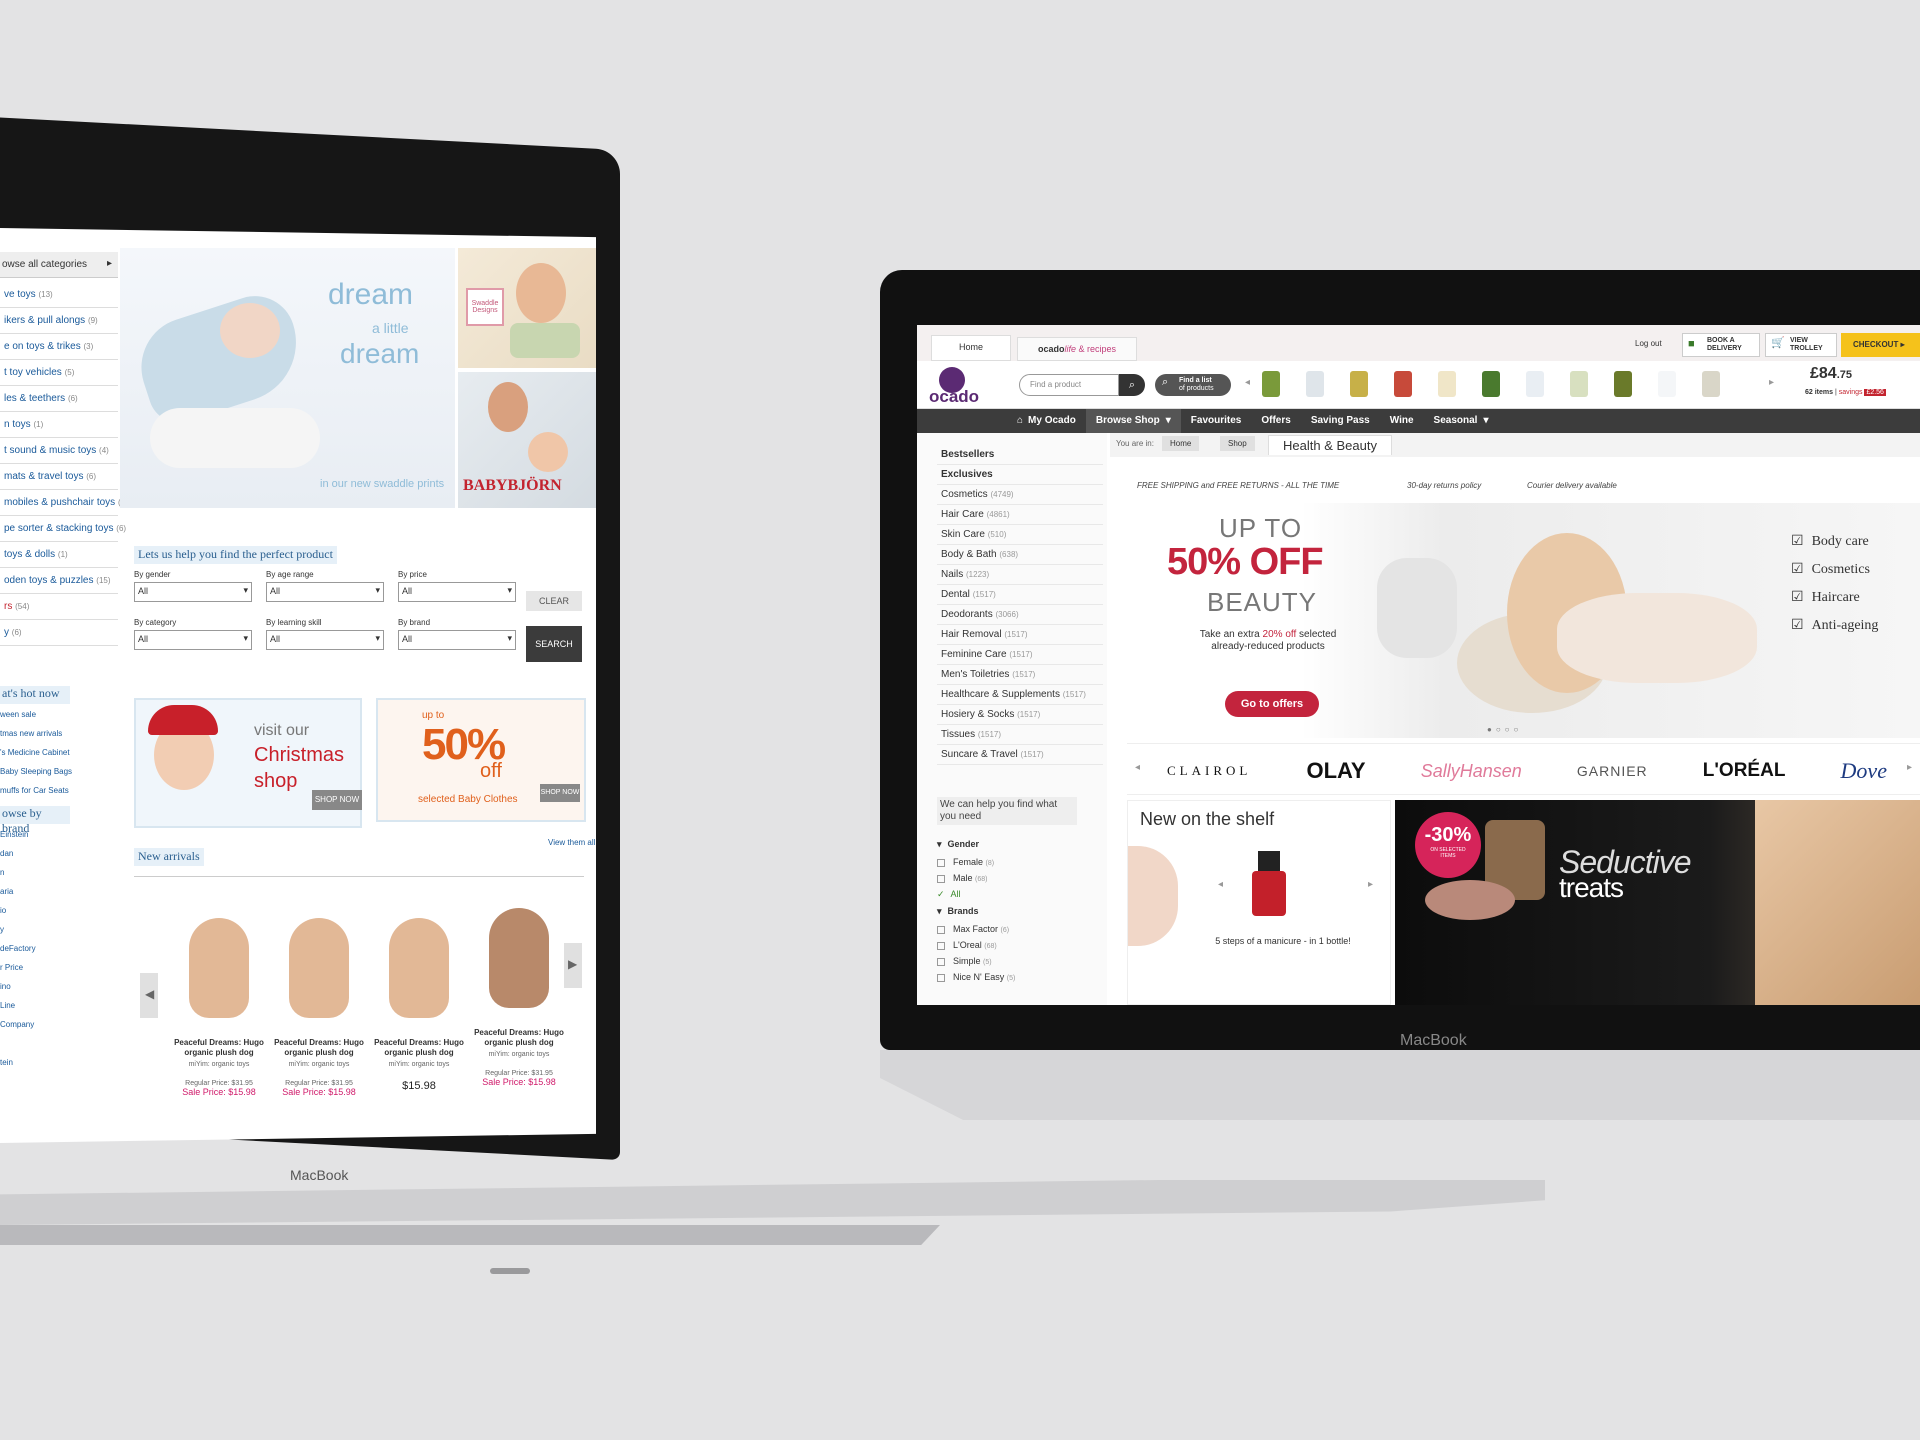 The width and height of the screenshot is (1920, 1440). I want to click on category-item: mats & travel toys (6), so click(59, 477).